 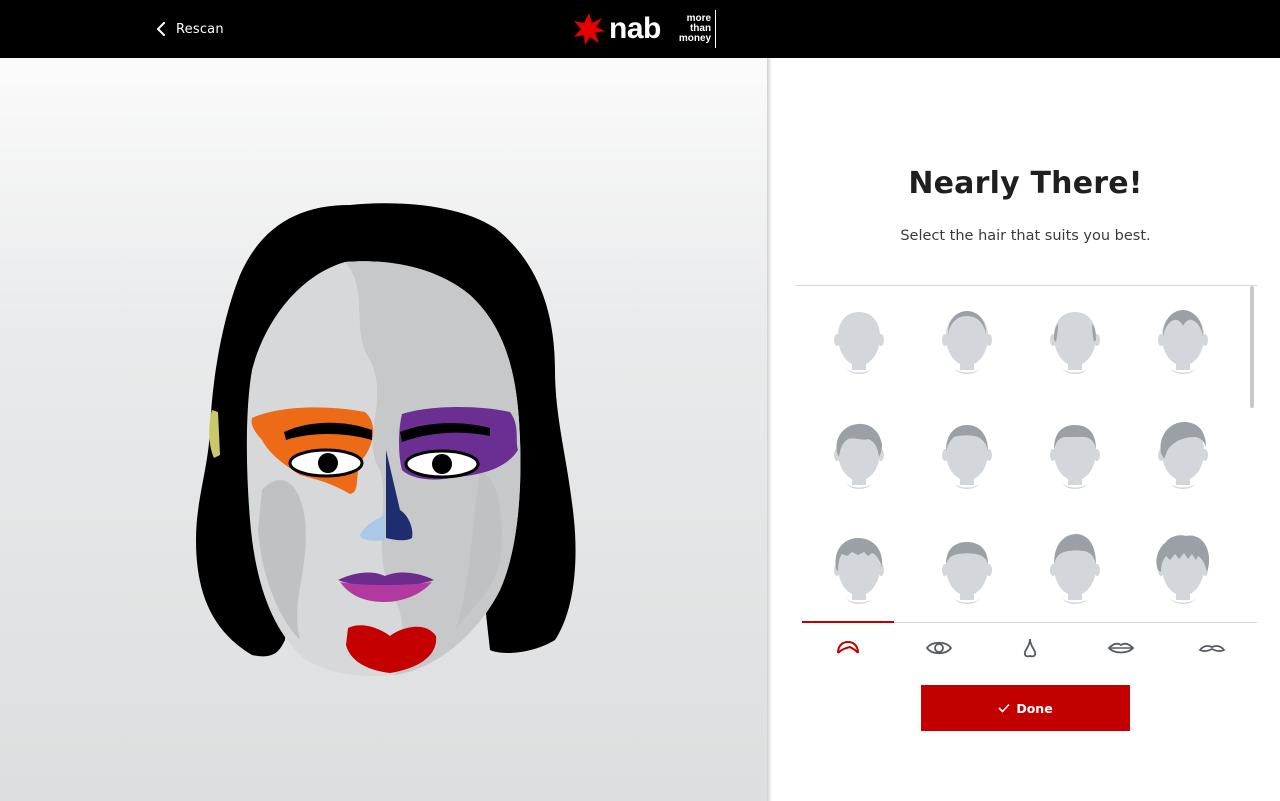 I want to click on done-button: Done, so click(x=1025, y=708).